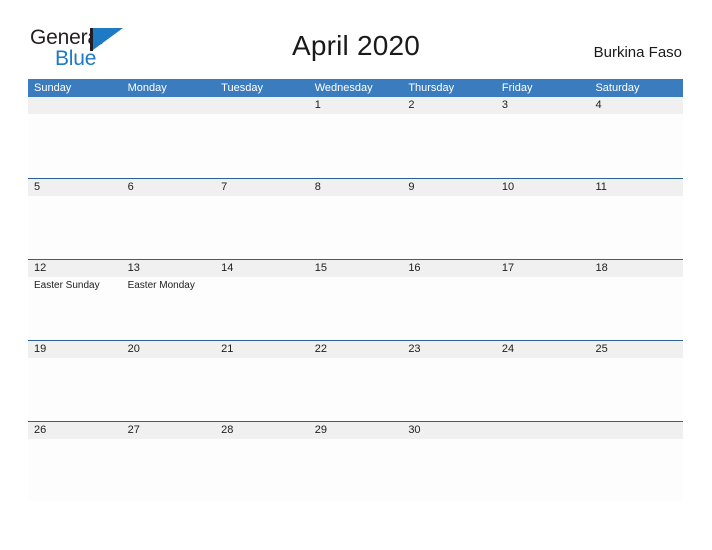 This screenshot has height=550, width=712. What do you see at coordinates (168, 187) in the screenshot?
I see `day-number-band: 6` at bounding box center [168, 187].